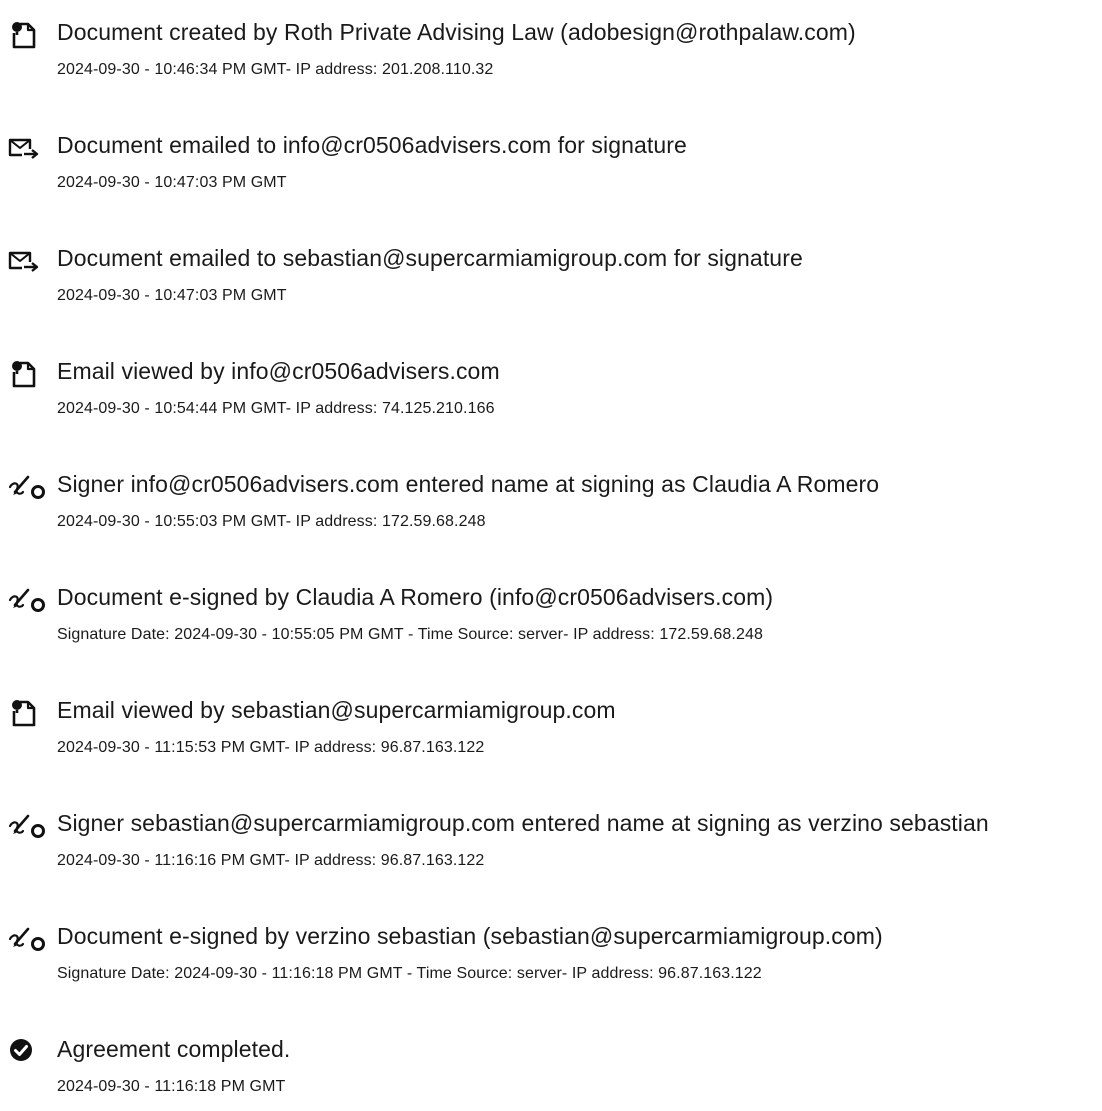 The height and width of the screenshot is (1111, 1102). Describe the element at coordinates (174, 1049) in the screenshot. I see `event-title: Agreement completed.` at that location.